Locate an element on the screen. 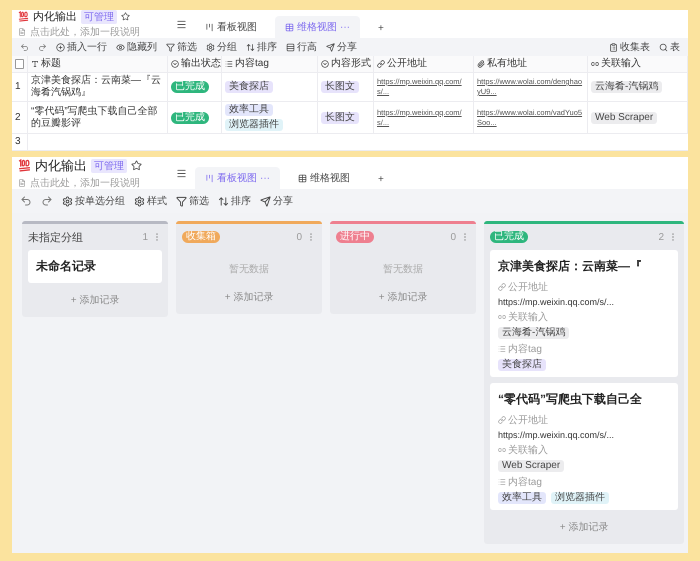 The image size is (700, 561). group-title: 未指定分组 is located at coordinates (55, 237).